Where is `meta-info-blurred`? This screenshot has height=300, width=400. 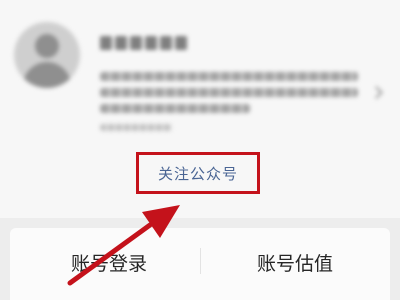 meta-info-blurred is located at coordinates (136, 127).